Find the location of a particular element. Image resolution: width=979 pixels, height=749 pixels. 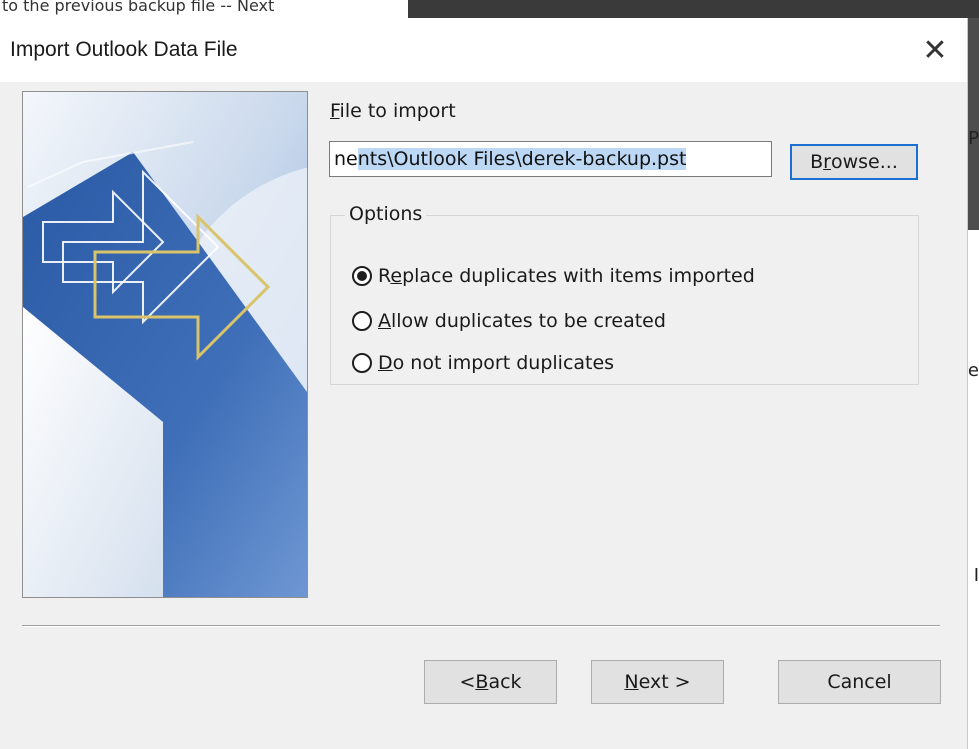

close-icon: ✕ is located at coordinates (935, 50).